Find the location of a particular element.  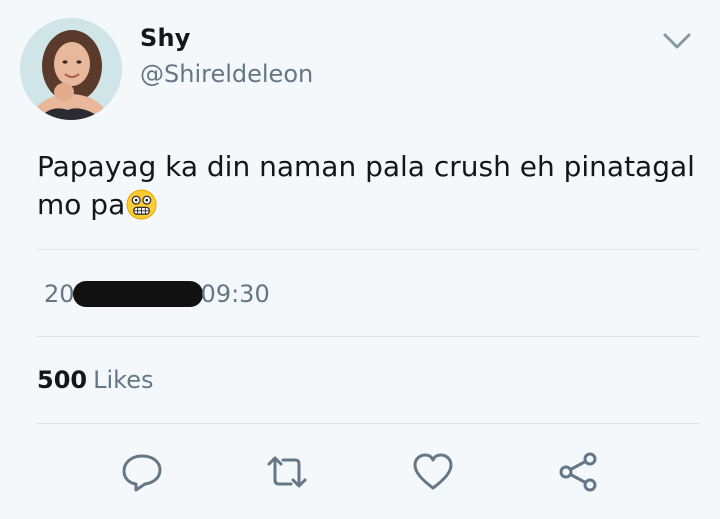

timestamp-time: 09:30 is located at coordinates (235, 294).